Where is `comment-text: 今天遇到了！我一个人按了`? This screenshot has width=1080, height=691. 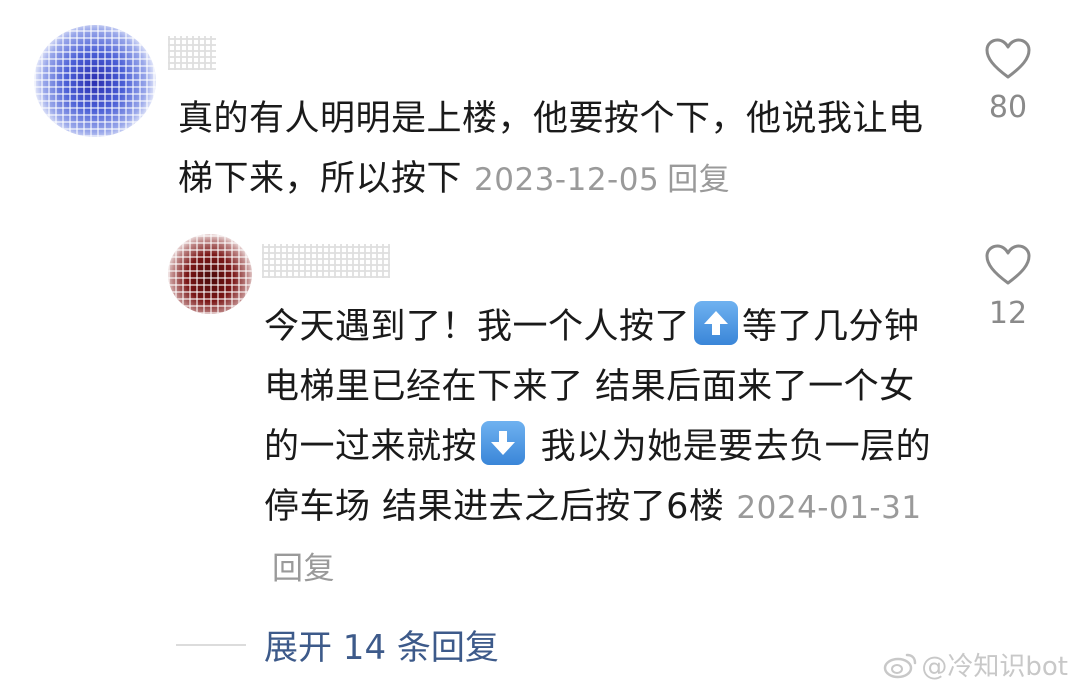 comment-text: 今天遇到了！我一个人按了 is located at coordinates (477, 327).